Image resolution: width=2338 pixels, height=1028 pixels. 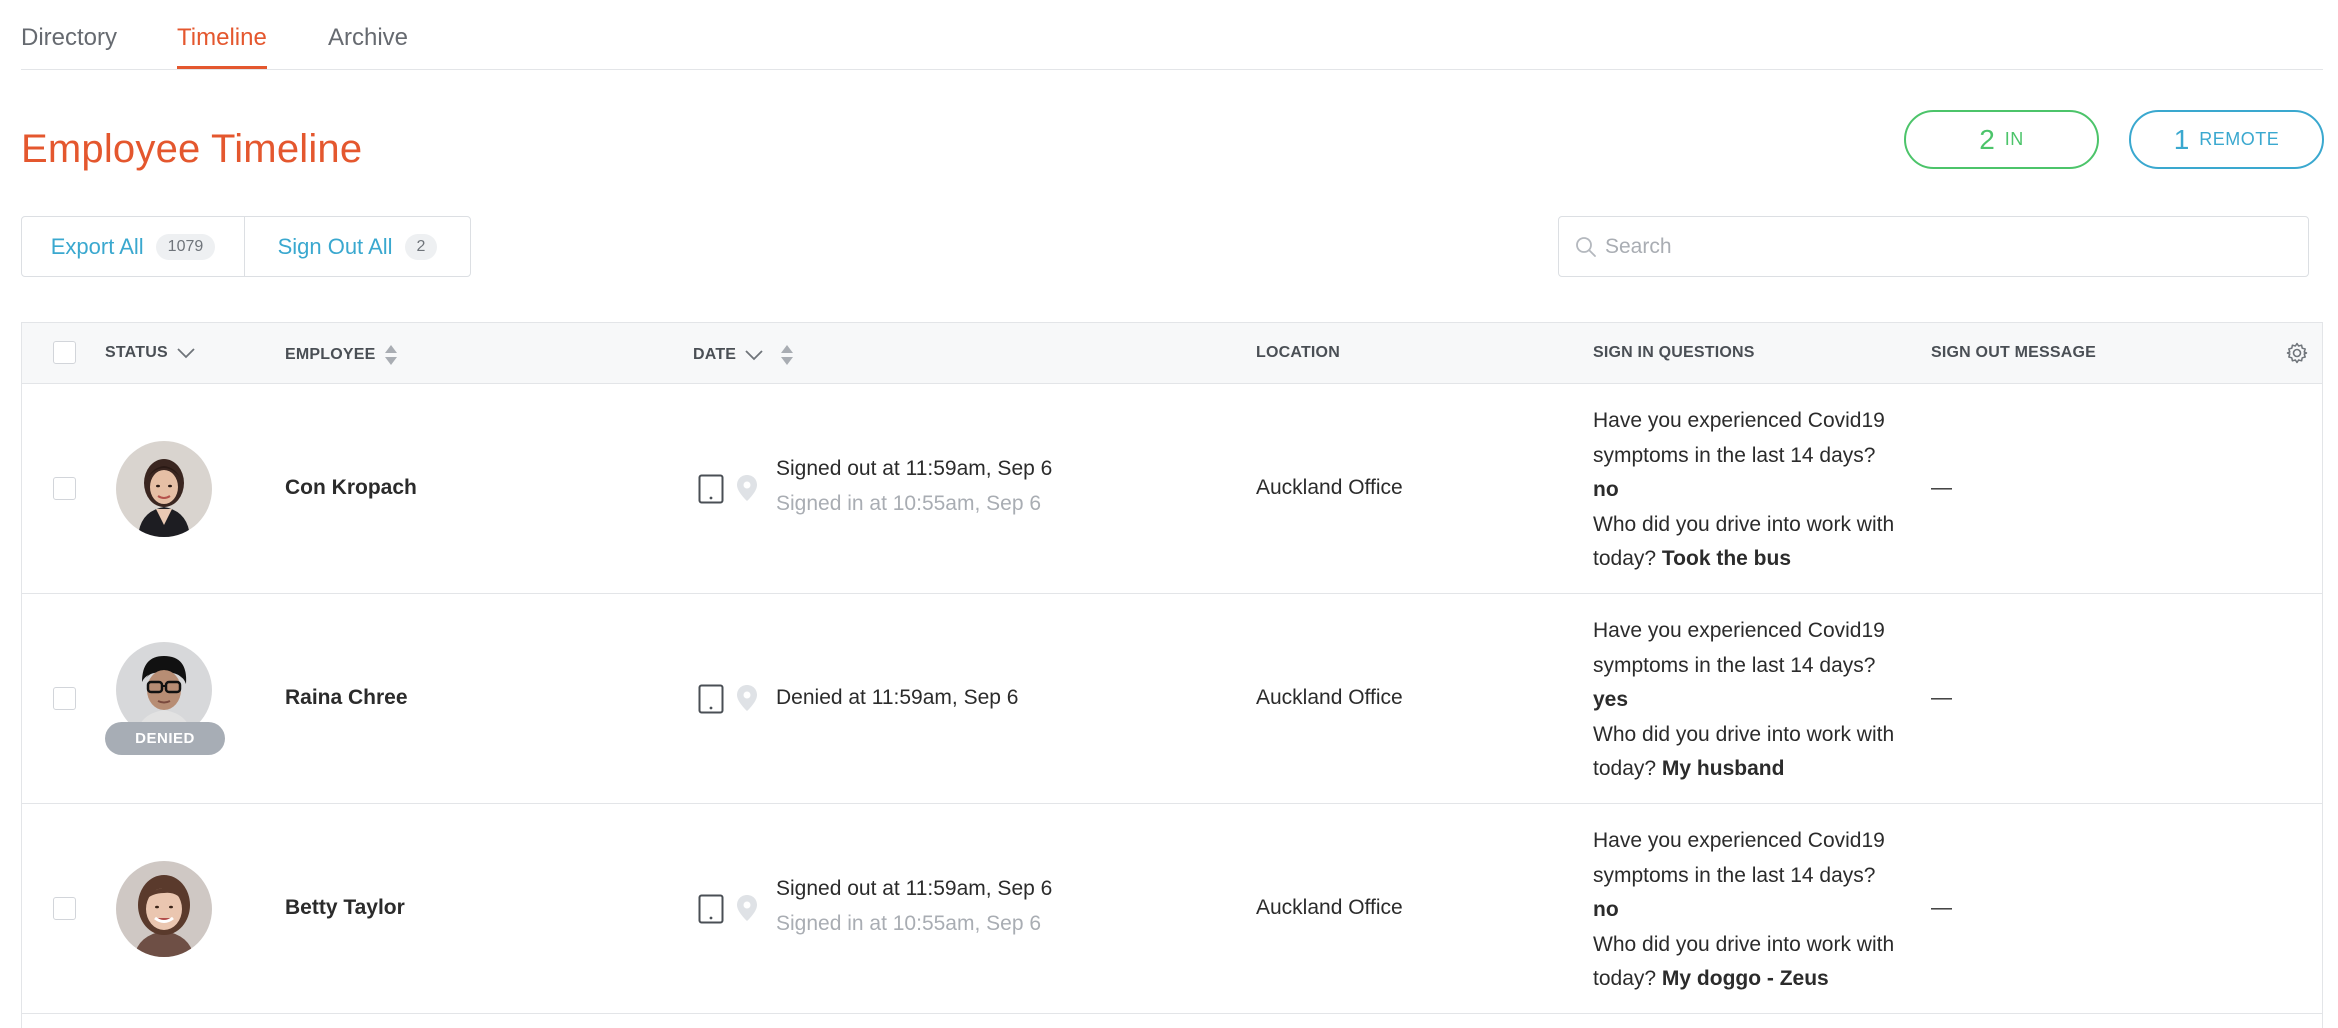 I want to click on answer-2: Took the bus, so click(x=1726, y=558).